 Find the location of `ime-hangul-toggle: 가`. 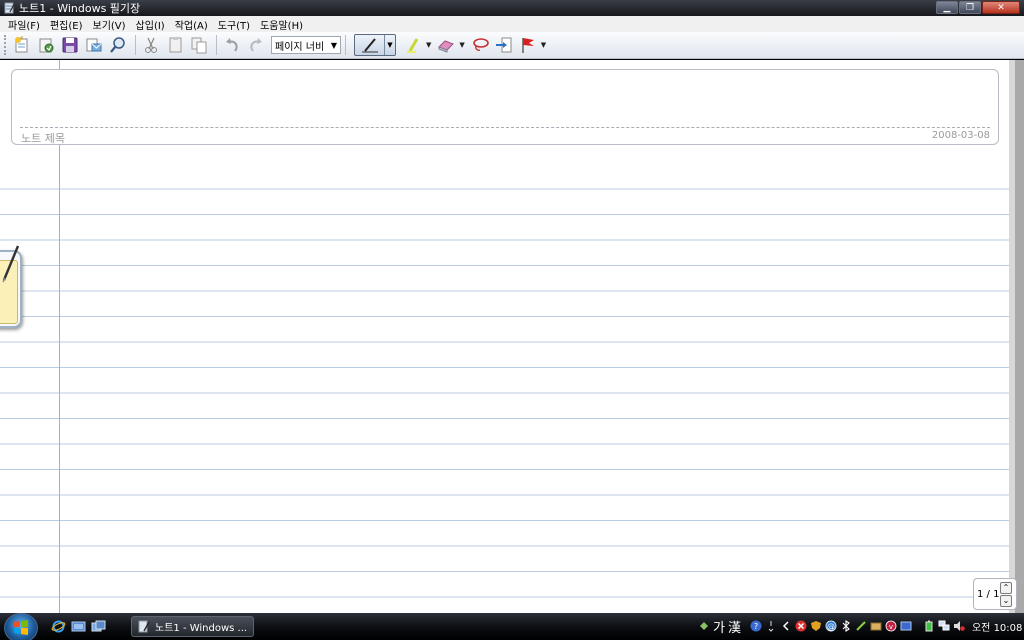

ime-hangul-toggle: 가 is located at coordinates (719, 626).